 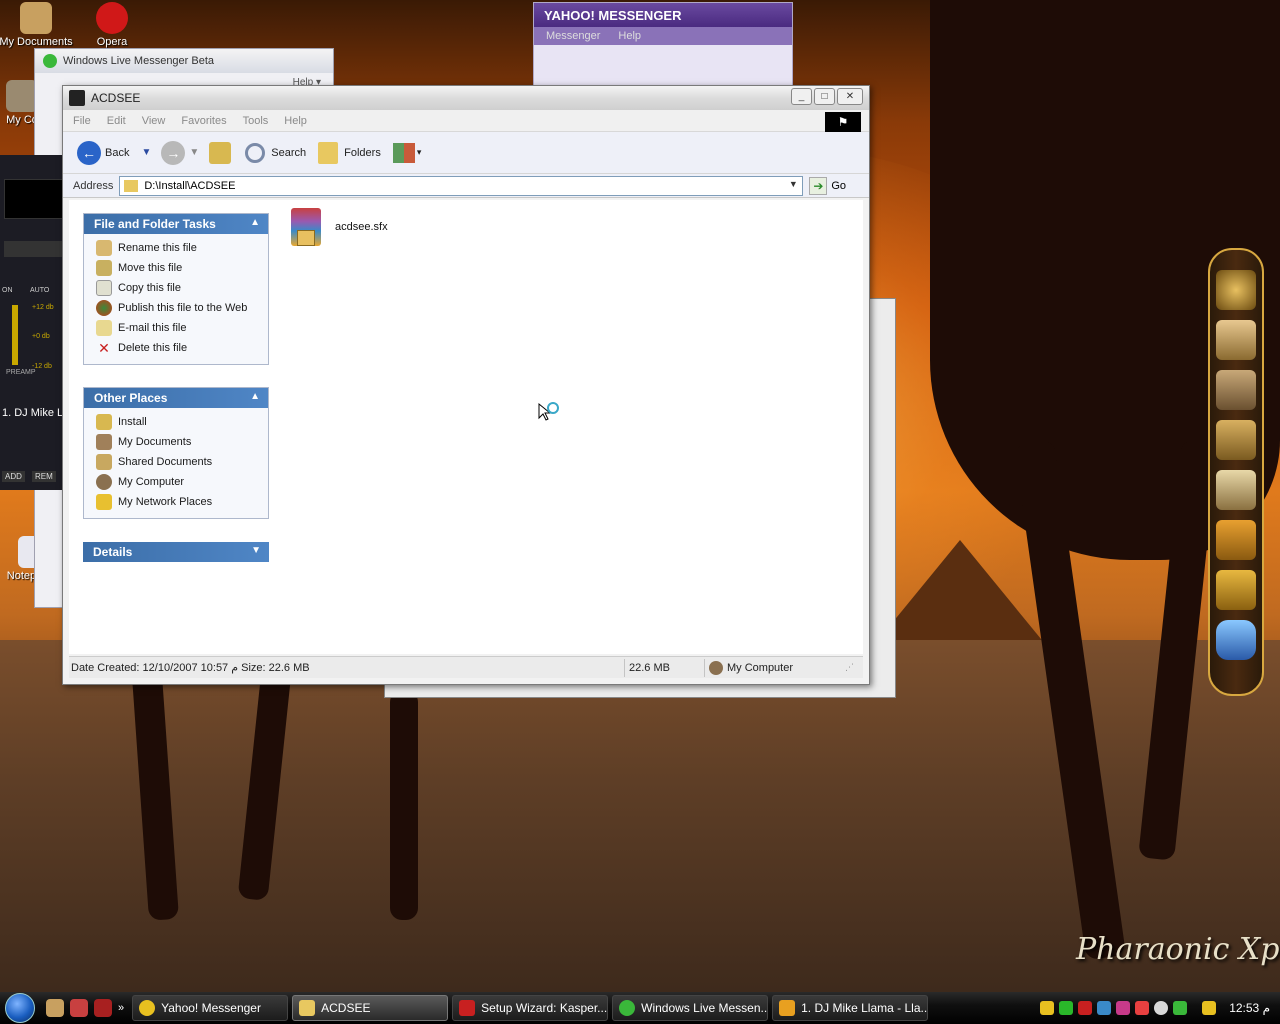 I want to click on task-publish: Publish this file to the Web, so click(x=182, y=308).